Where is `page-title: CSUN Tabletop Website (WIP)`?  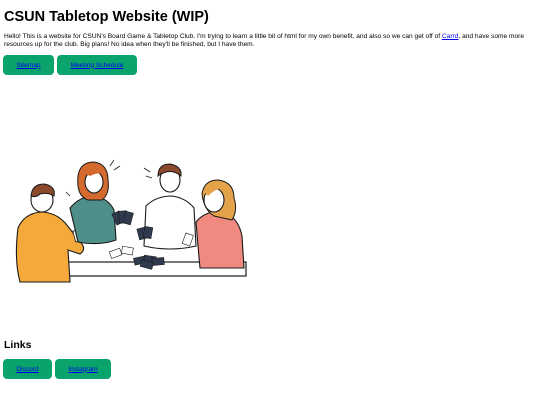 page-title: CSUN Tabletop Website (WIP) is located at coordinates (106, 17).